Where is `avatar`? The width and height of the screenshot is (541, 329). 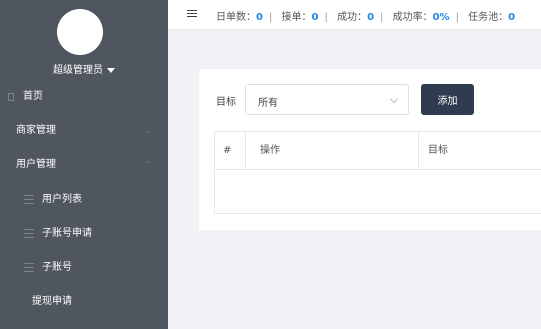 avatar is located at coordinates (80, 32).